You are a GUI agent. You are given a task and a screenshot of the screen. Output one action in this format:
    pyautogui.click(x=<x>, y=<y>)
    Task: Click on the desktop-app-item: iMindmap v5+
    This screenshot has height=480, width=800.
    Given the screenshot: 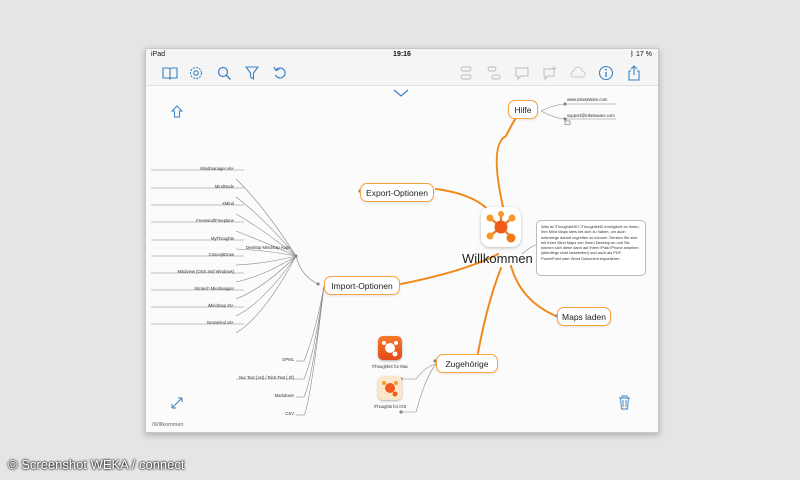 What is the action you would take?
    pyautogui.click(x=190, y=305)
    